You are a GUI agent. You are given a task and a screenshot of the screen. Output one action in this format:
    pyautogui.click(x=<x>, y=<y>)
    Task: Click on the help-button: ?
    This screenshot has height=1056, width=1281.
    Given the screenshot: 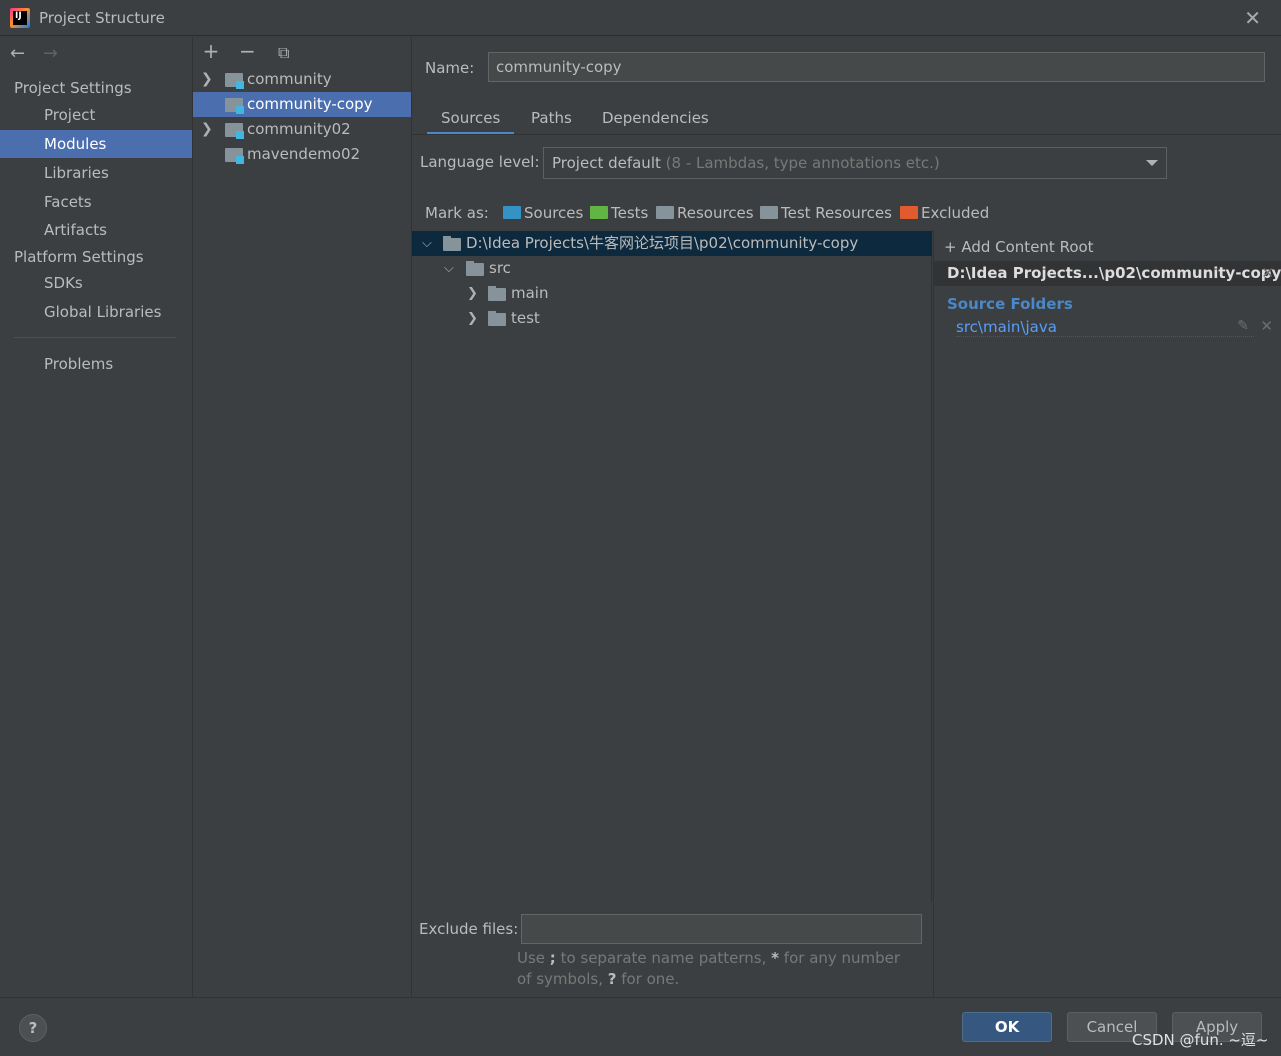 What is the action you would take?
    pyautogui.click(x=33, y=1028)
    